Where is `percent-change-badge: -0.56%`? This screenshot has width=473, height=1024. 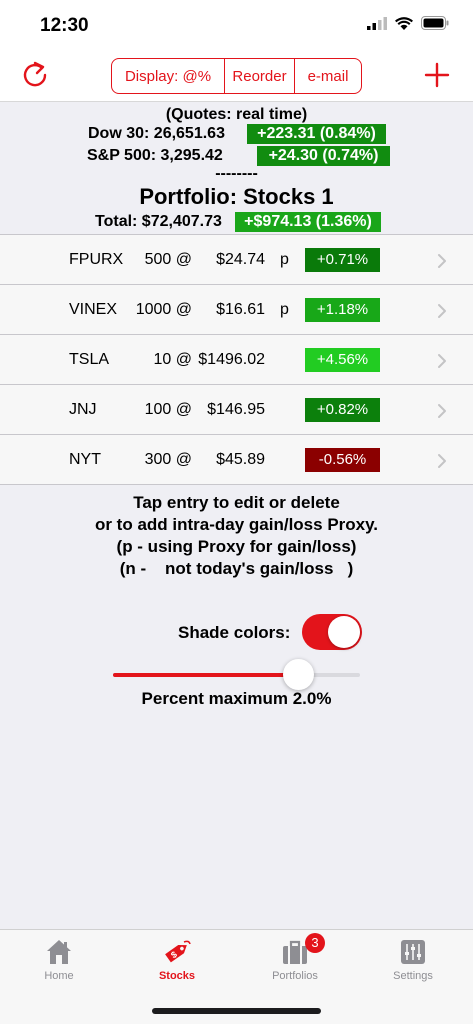 percent-change-badge: -0.56% is located at coordinates (342, 460).